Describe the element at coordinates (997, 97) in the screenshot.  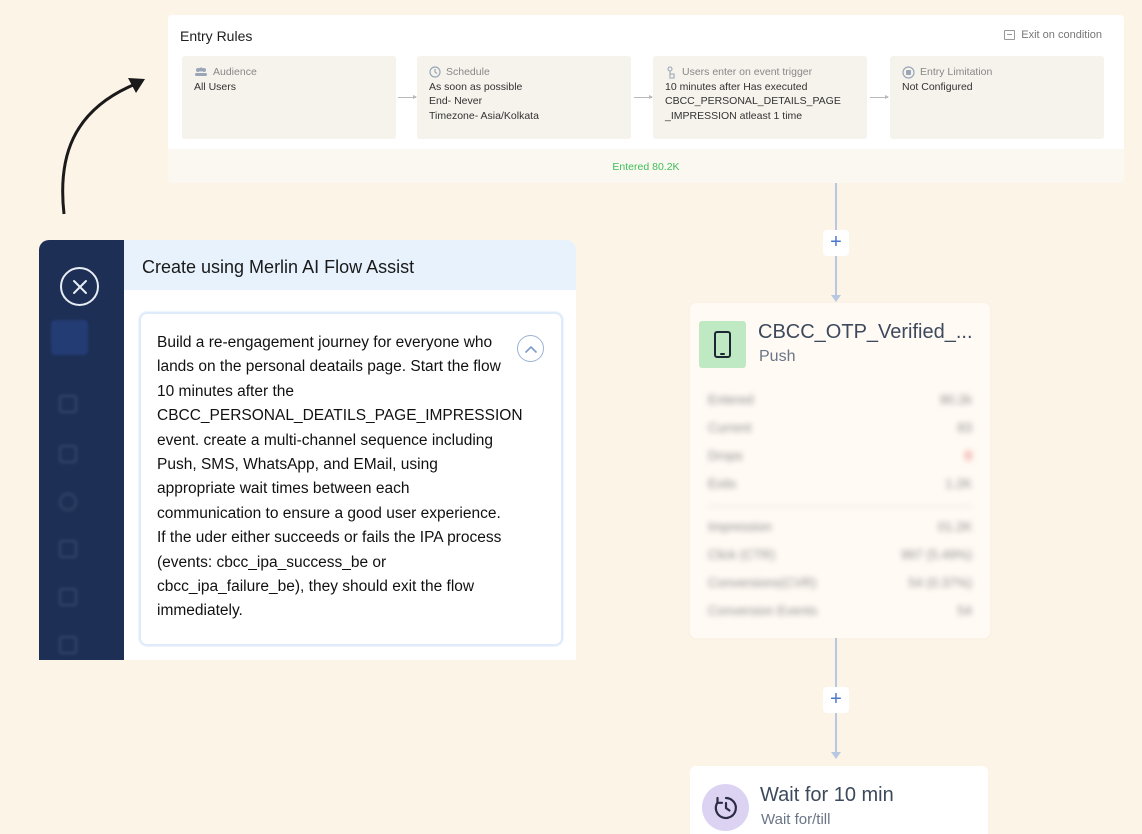
I see `entry-limitation-card: Entry Limitation Not Configured` at that location.